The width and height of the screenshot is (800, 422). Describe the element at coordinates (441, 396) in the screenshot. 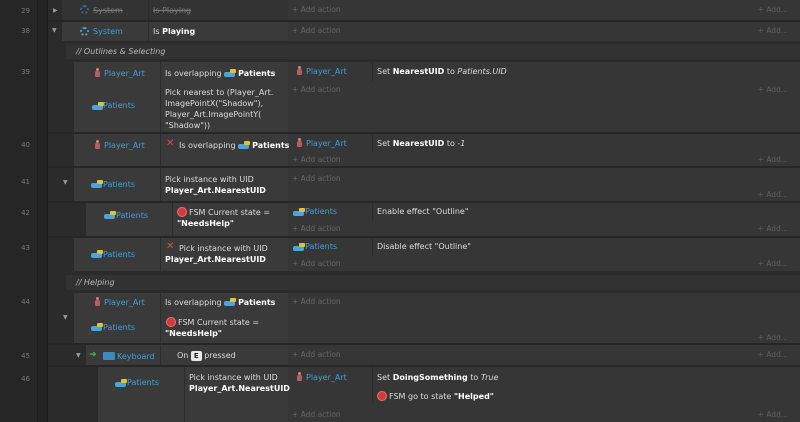

I see `action-text: FSM go to state "Helped"` at that location.